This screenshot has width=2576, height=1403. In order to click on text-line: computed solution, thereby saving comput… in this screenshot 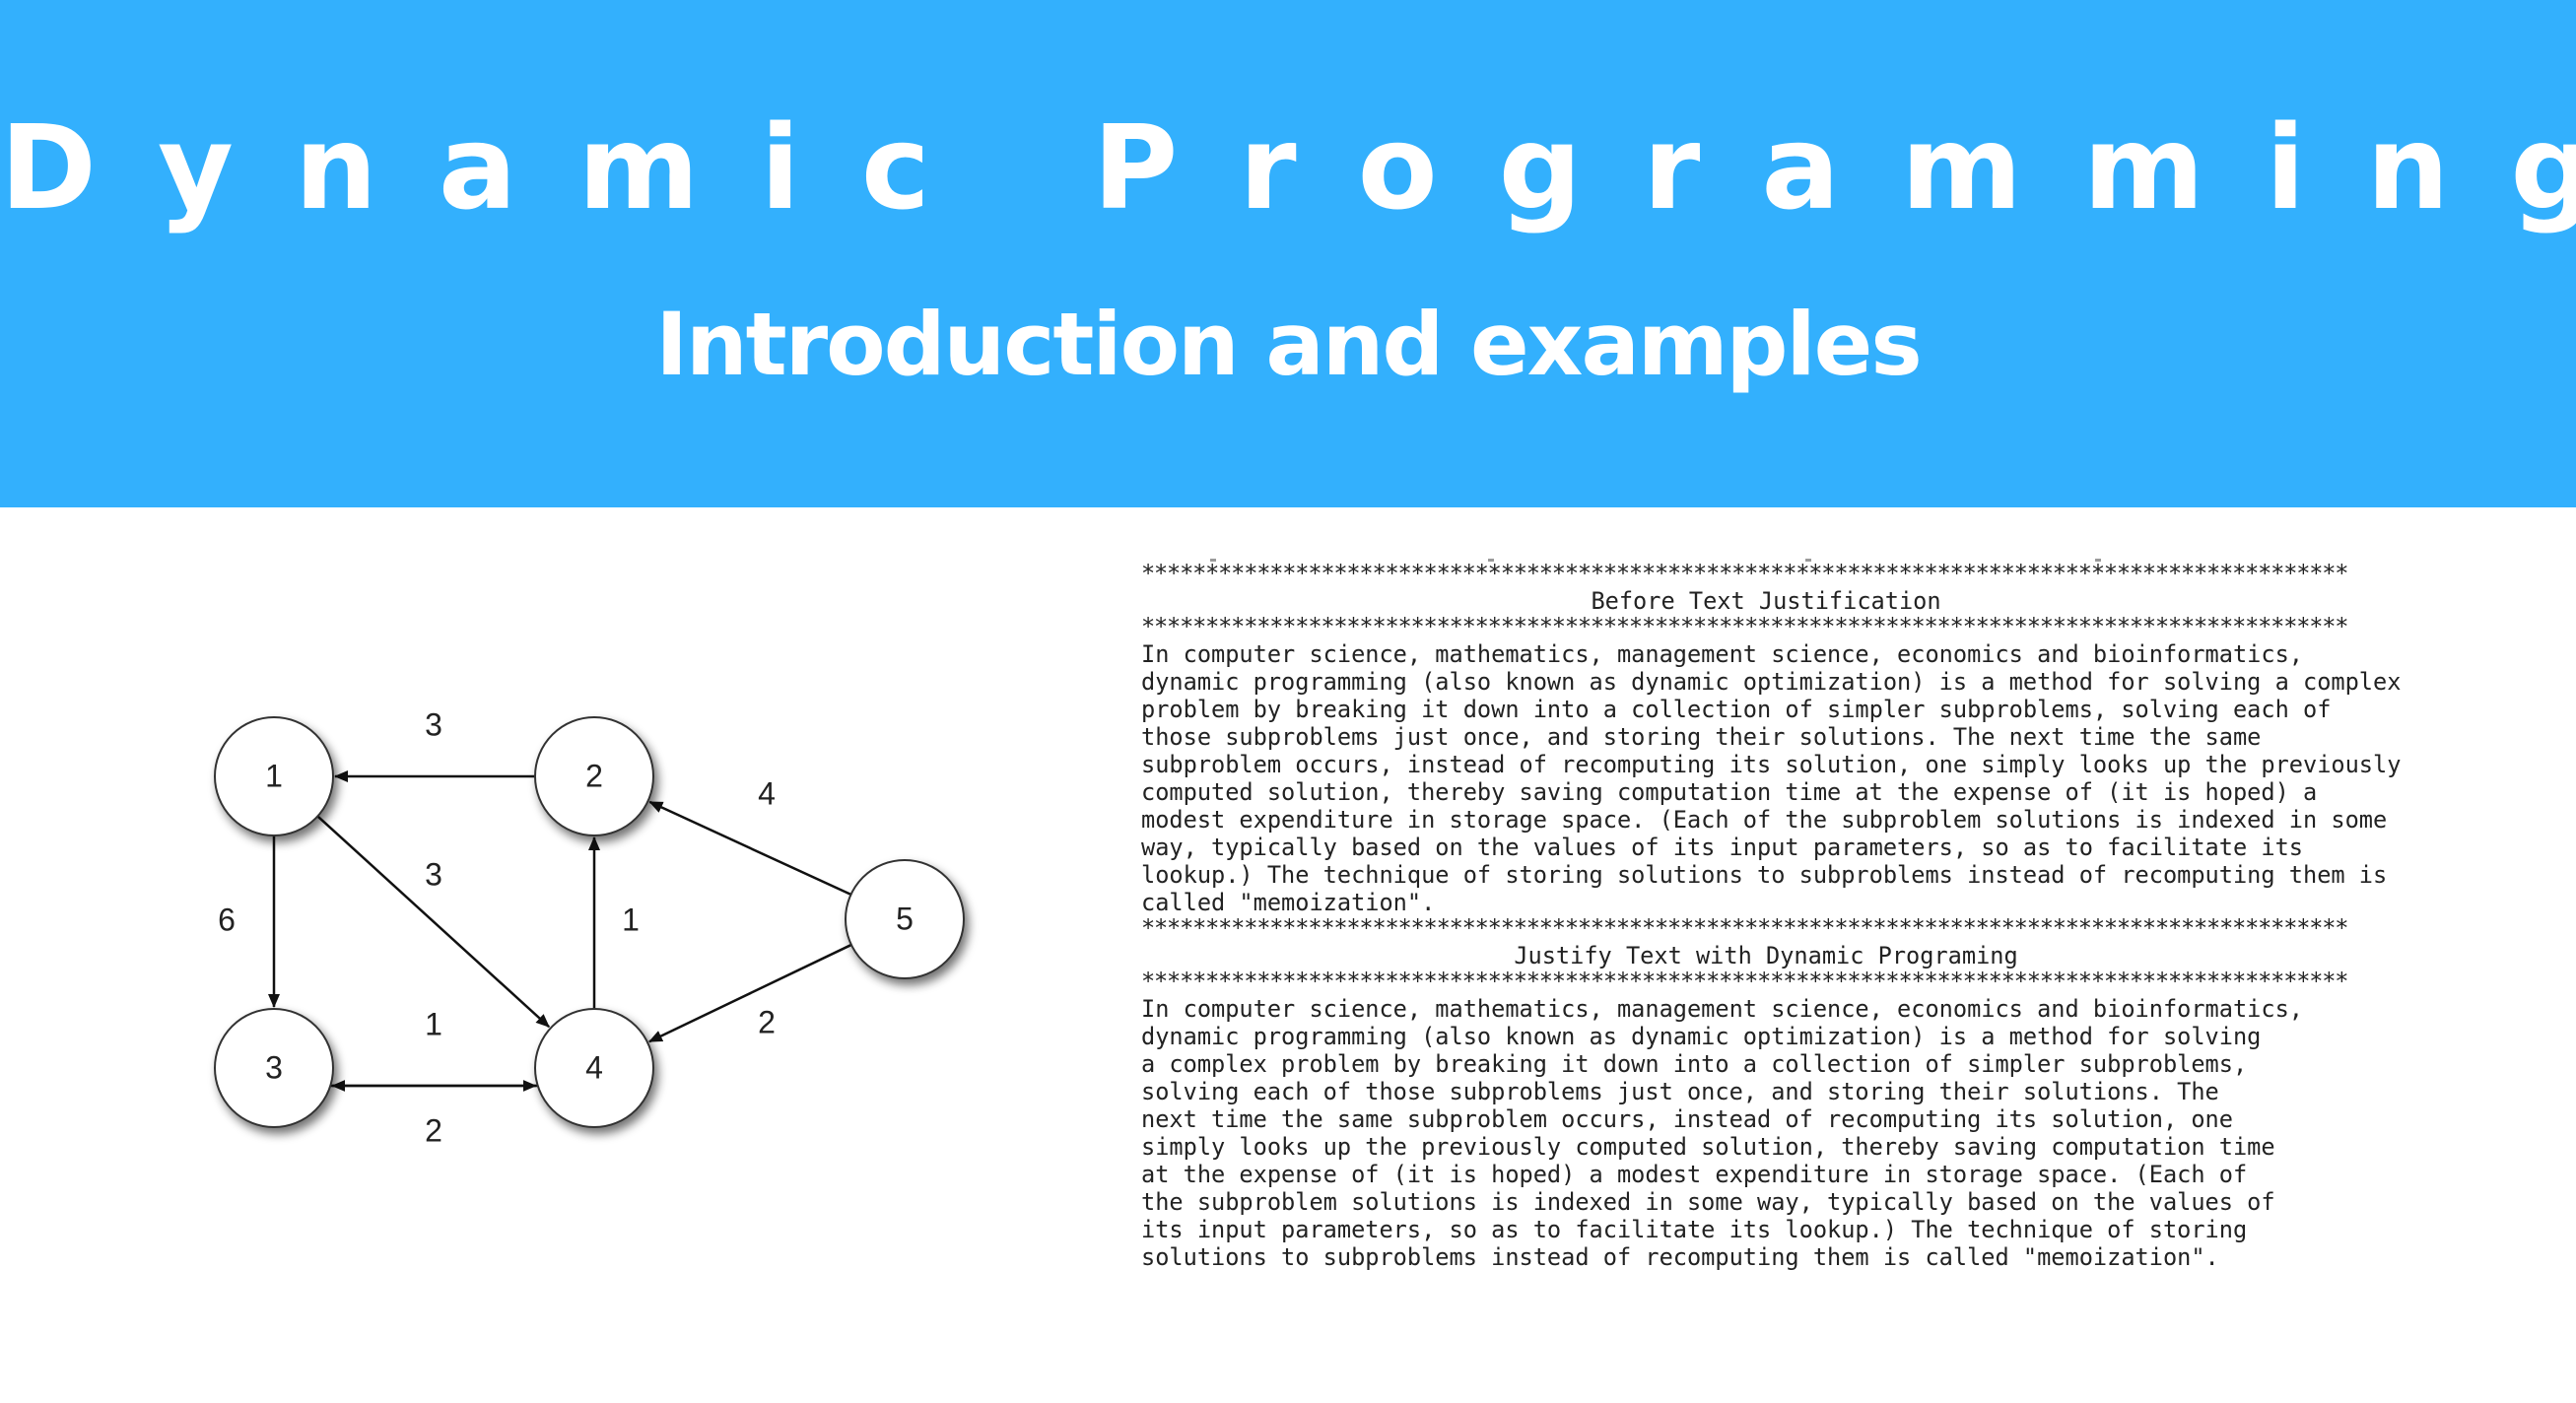, I will do `click(1729, 792)`.